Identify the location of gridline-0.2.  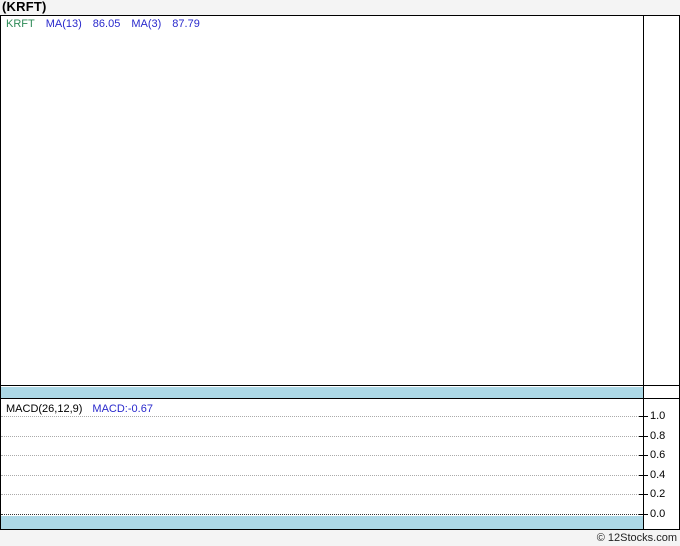
(322, 494).